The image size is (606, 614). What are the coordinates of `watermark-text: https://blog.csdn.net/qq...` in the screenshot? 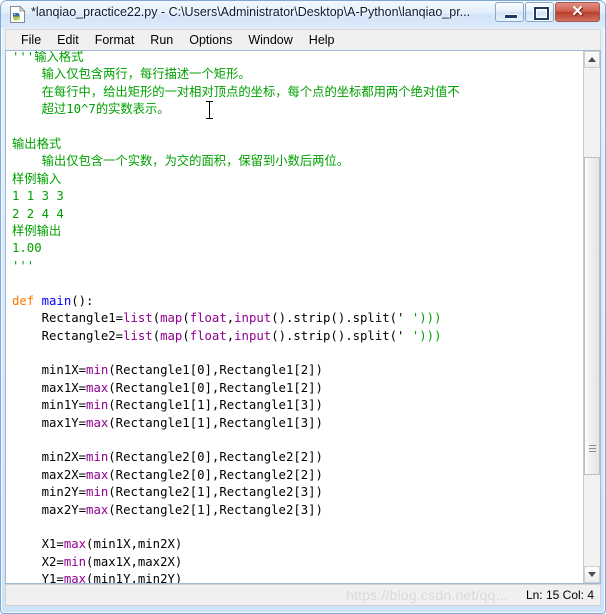 It's located at (427, 595).